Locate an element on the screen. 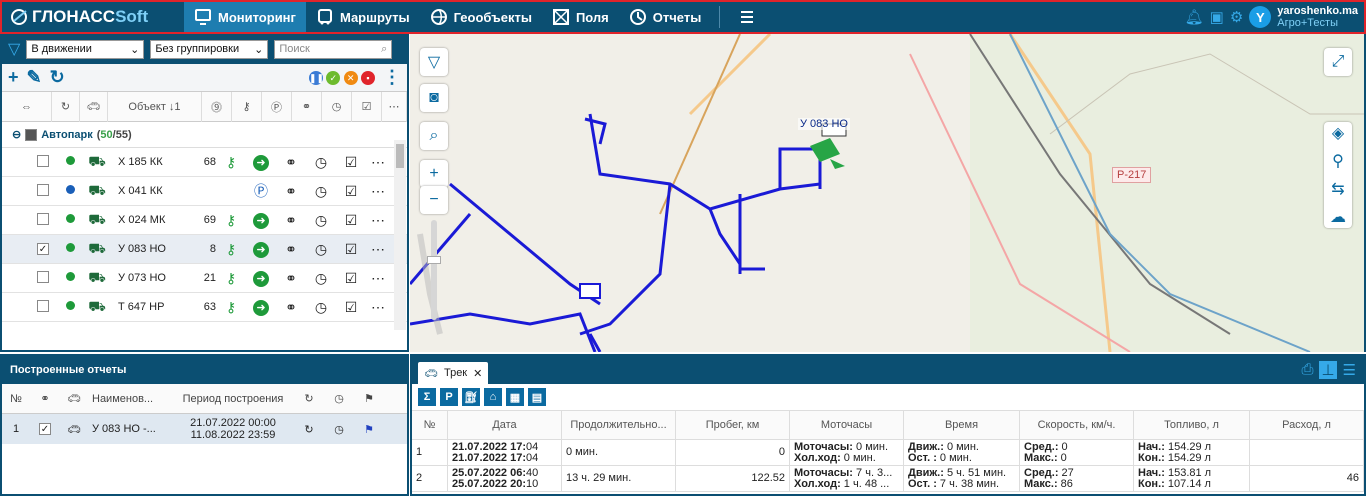 This screenshot has width=1366, height=496. grid-icon: ▦ is located at coordinates (515, 397).